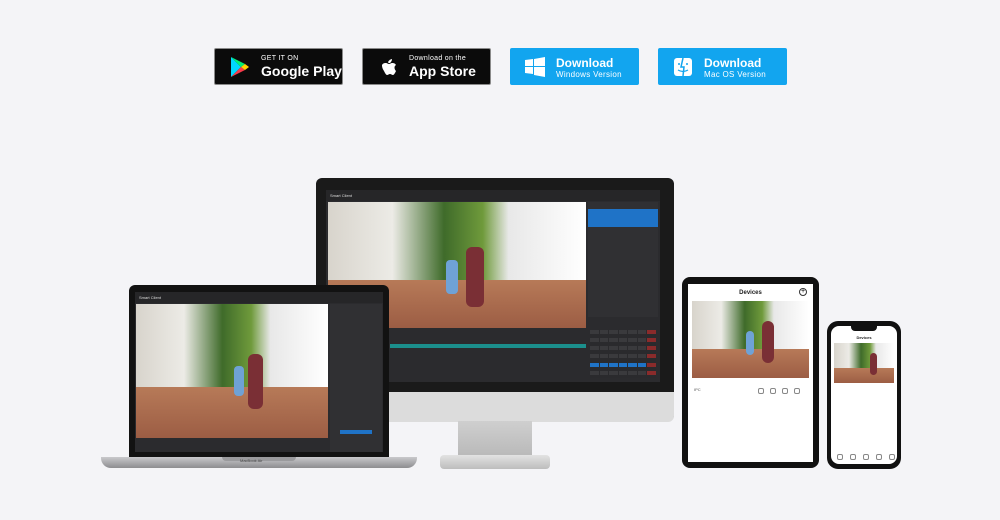 The height and width of the screenshot is (520, 1000). What do you see at coordinates (683, 67) in the screenshot?
I see `finder-icon` at bounding box center [683, 67].